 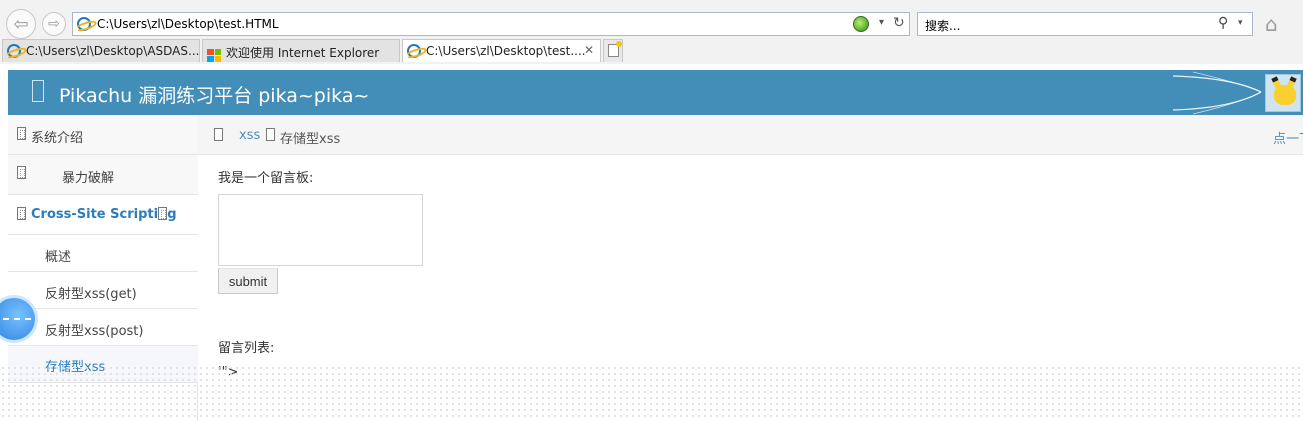 I want to click on breadcrumb-hint-link: 点一下, so click(x=1288, y=137).